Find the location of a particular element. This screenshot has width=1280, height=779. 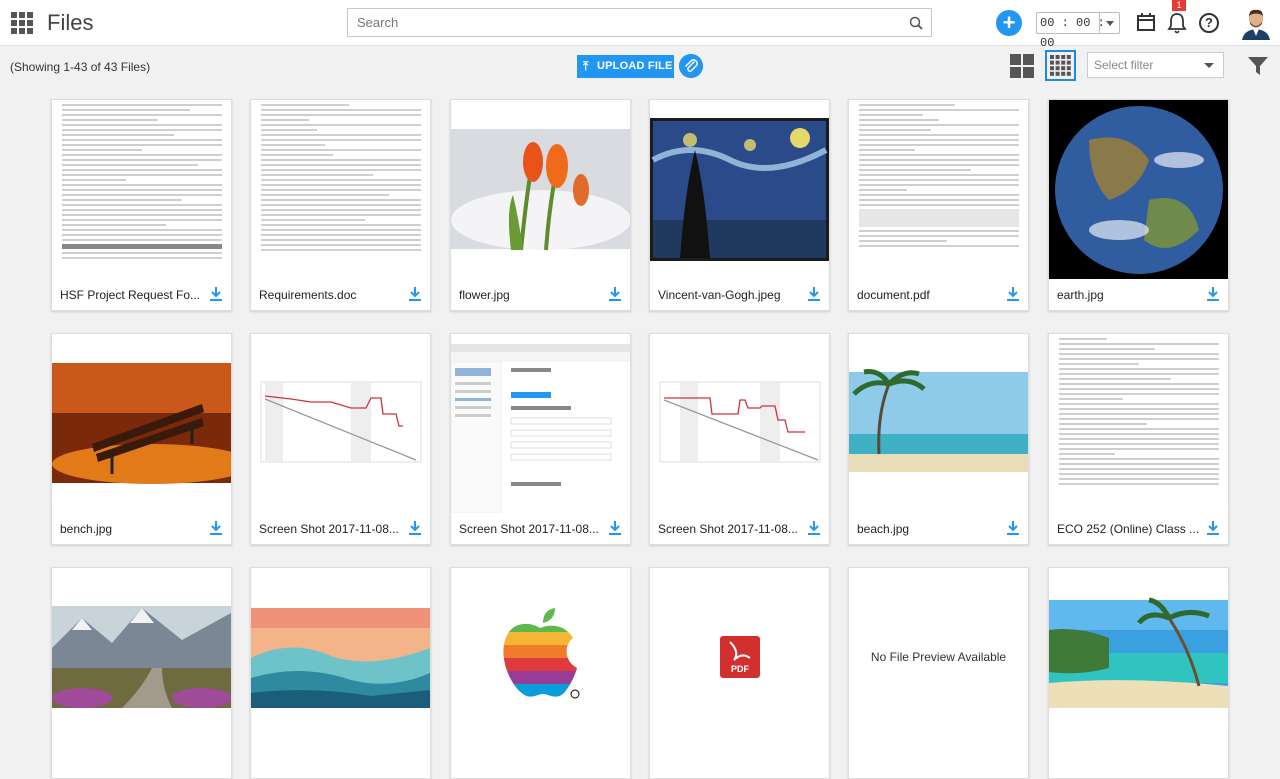

attach-icon is located at coordinates (691, 66).